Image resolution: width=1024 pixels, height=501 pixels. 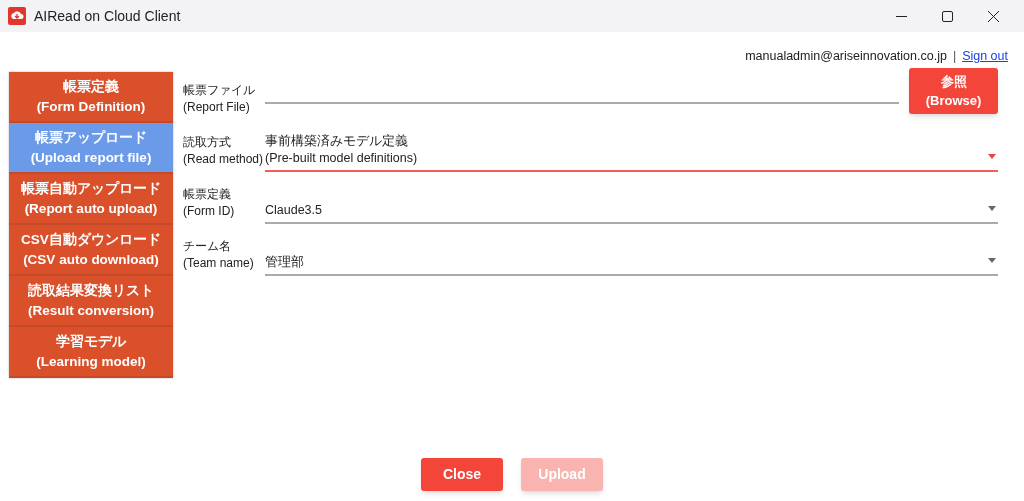 I want to click on close-icon, so click(x=993, y=16).